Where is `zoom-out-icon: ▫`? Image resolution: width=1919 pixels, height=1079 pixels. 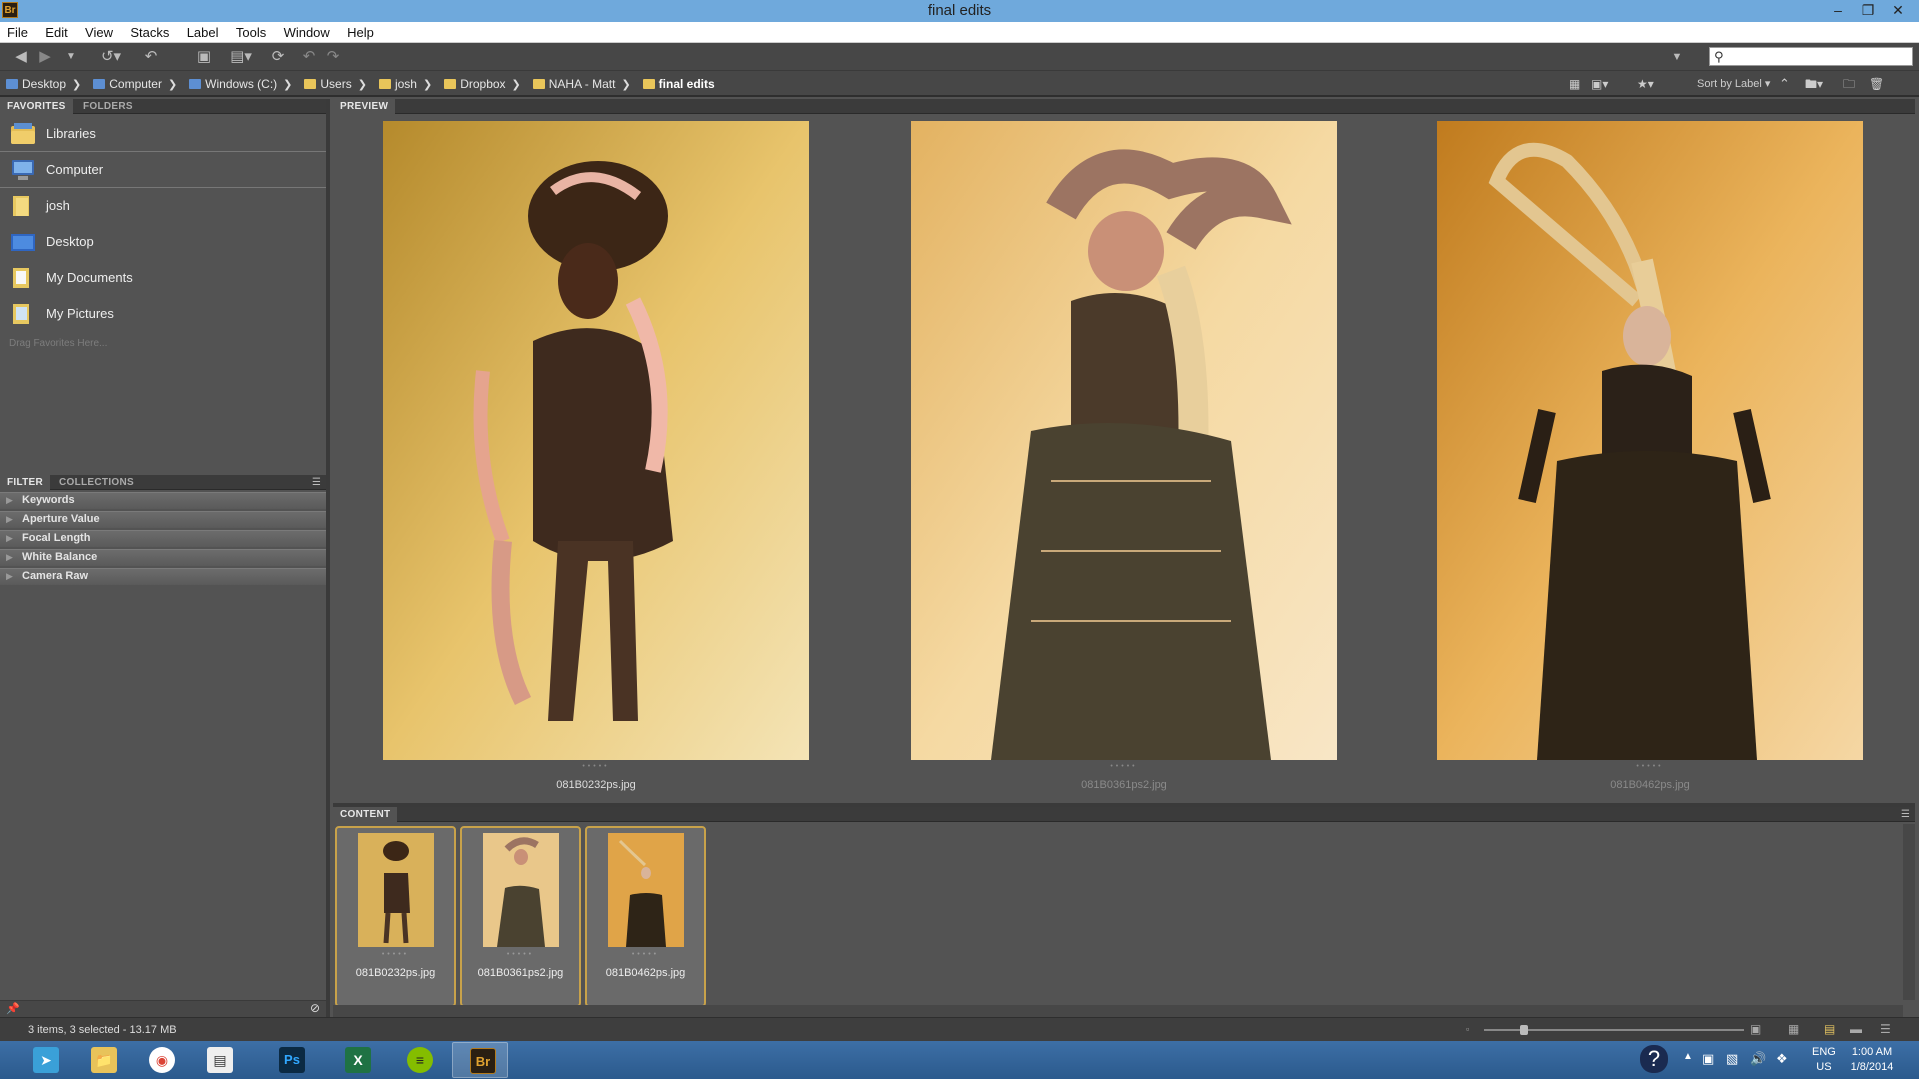
zoom-out-icon: ▫ is located at coordinates (1467, 1029).